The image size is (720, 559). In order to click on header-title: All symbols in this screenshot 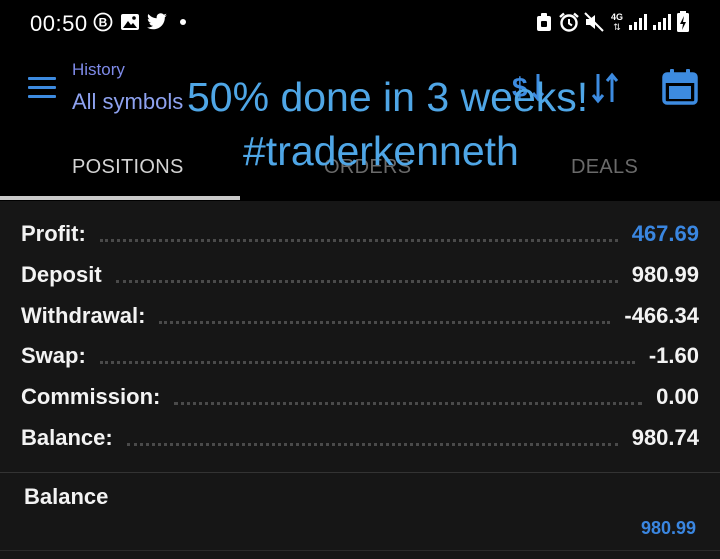, I will do `click(127, 102)`.